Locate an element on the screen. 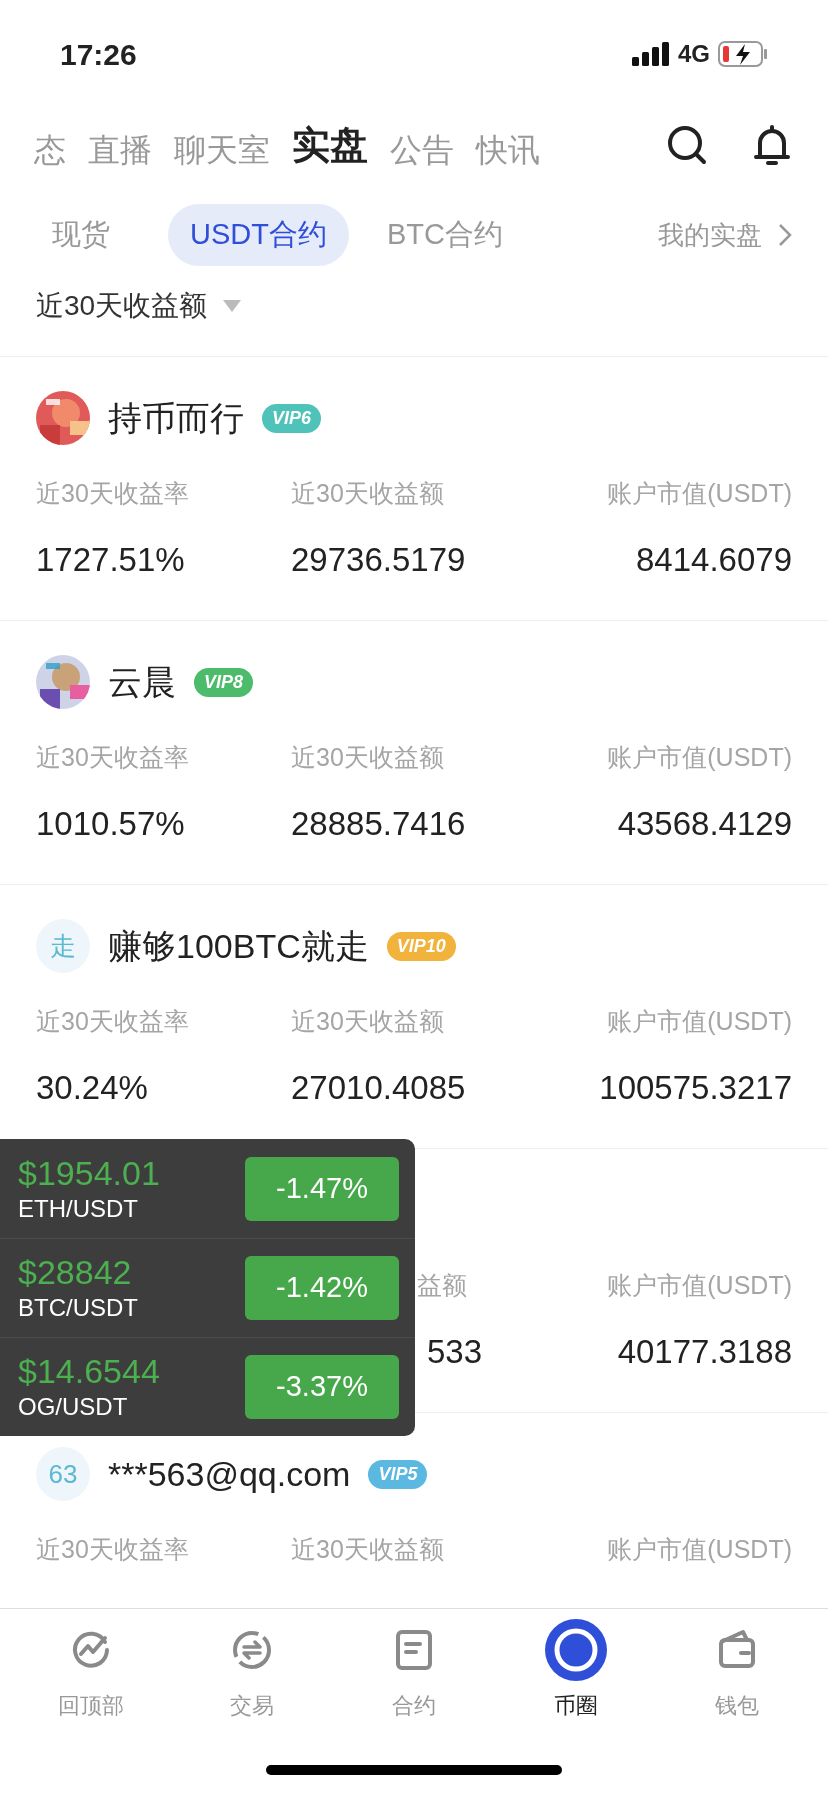 The height and width of the screenshot is (1793, 828). vip-tag: VIP10 is located at coordinates (421, 946).